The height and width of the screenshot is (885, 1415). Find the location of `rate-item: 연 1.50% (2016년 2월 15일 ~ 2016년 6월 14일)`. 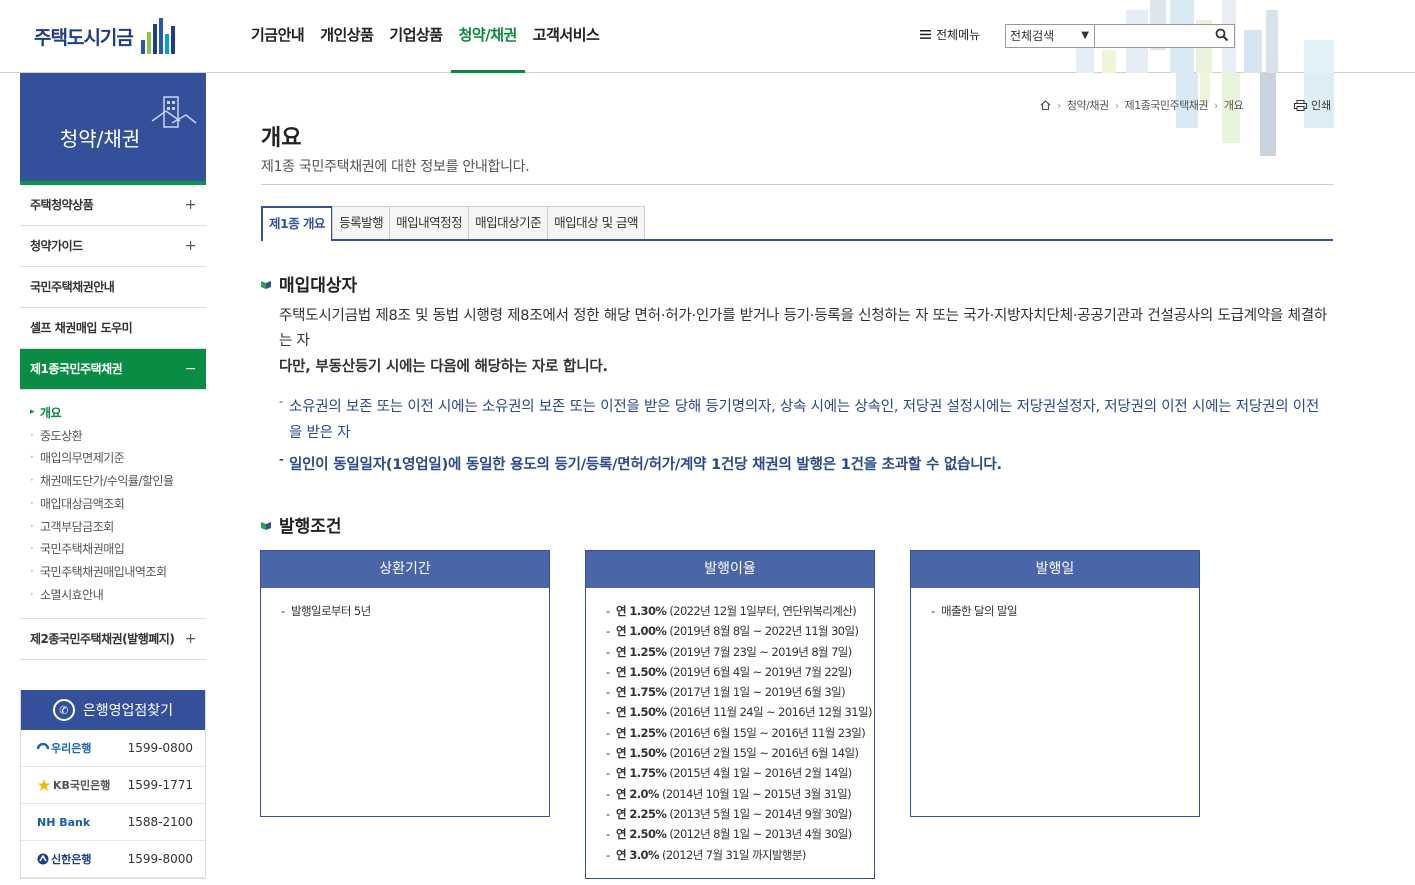

rate-item: 연 1.50% (2016년 2월 15일 ~ 2016년 6월 14일) is located at coordinates (740, 753).